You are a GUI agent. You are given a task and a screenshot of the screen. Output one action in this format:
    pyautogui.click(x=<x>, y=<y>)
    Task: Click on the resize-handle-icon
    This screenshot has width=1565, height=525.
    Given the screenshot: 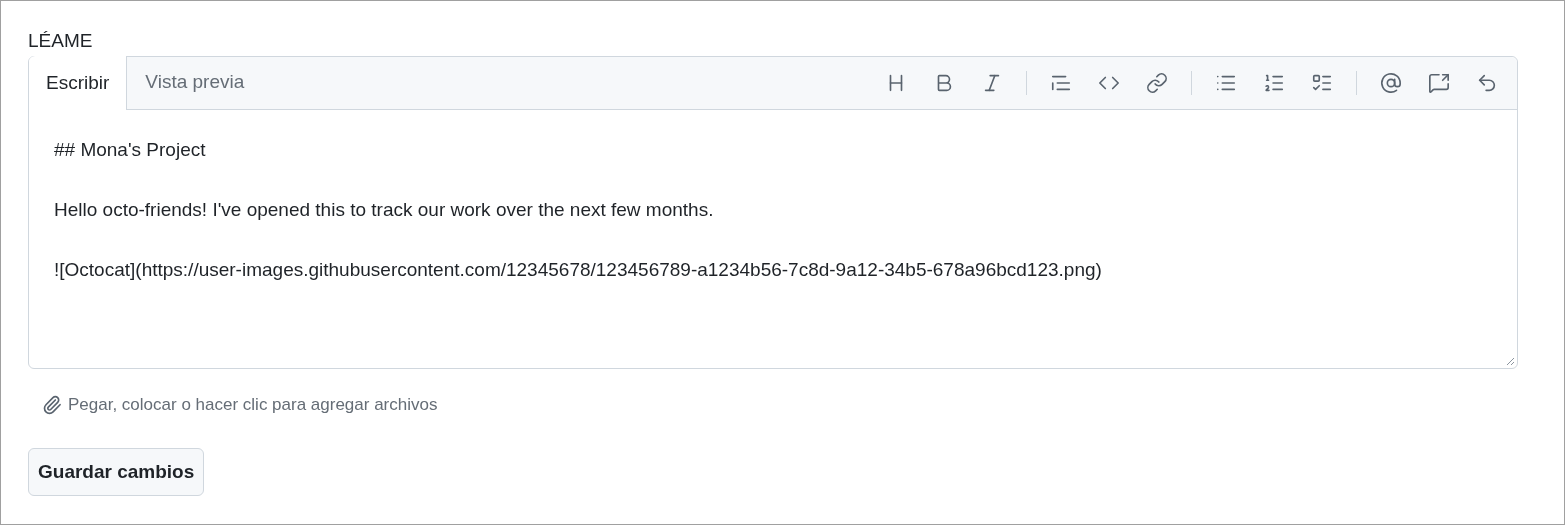 What is the action you would take?
    pyautogui.click(x=1510, y=361)
    